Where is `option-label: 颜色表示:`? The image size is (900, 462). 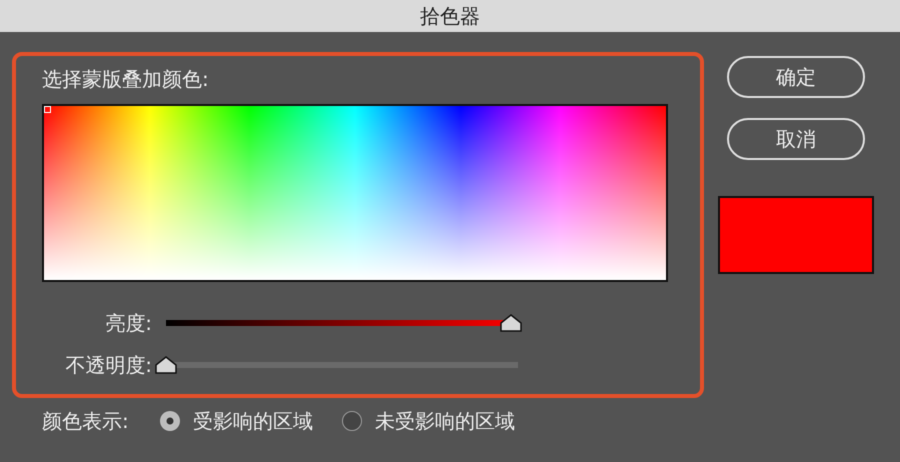
option-label: 颜色表示: is located at coordinates (85, 421).